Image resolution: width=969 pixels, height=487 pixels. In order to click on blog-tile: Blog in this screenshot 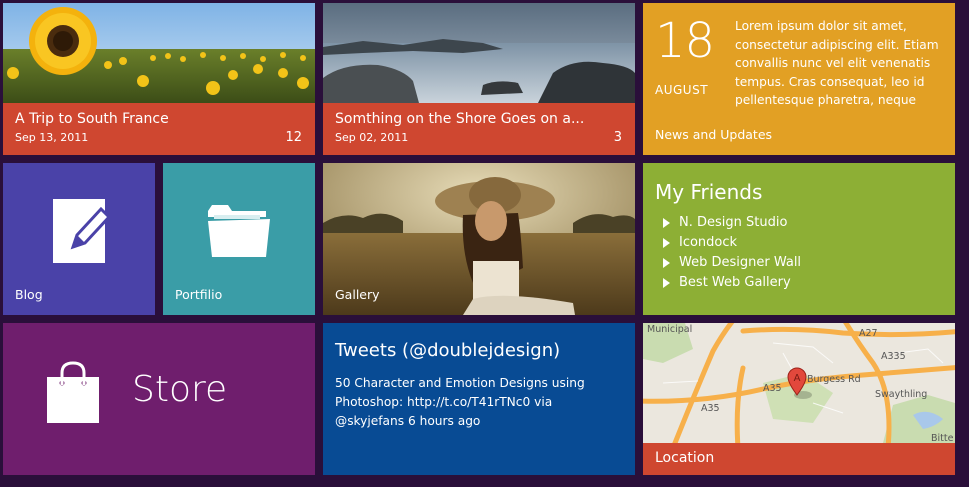, I will do `click(79, 239)`.